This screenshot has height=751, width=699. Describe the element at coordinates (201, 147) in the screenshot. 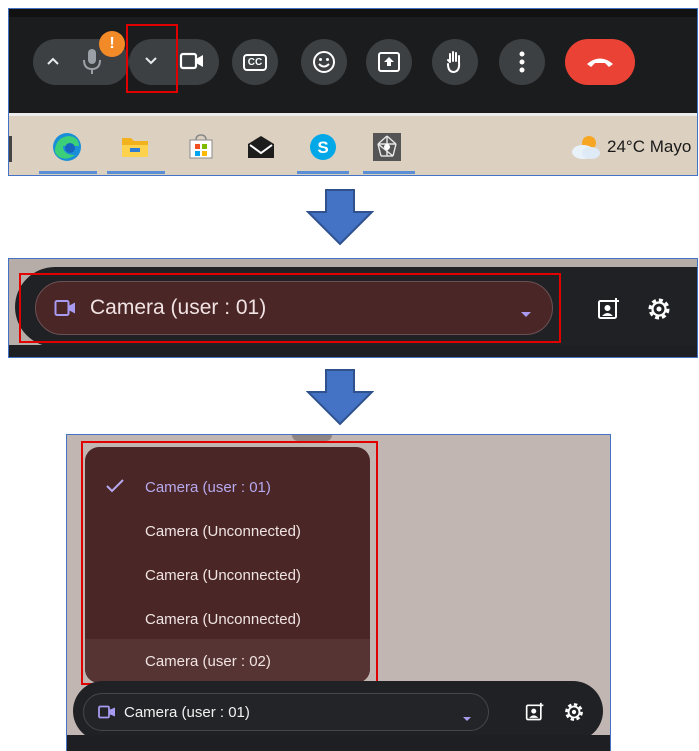

I see `microsoft-store-icon` at that location.